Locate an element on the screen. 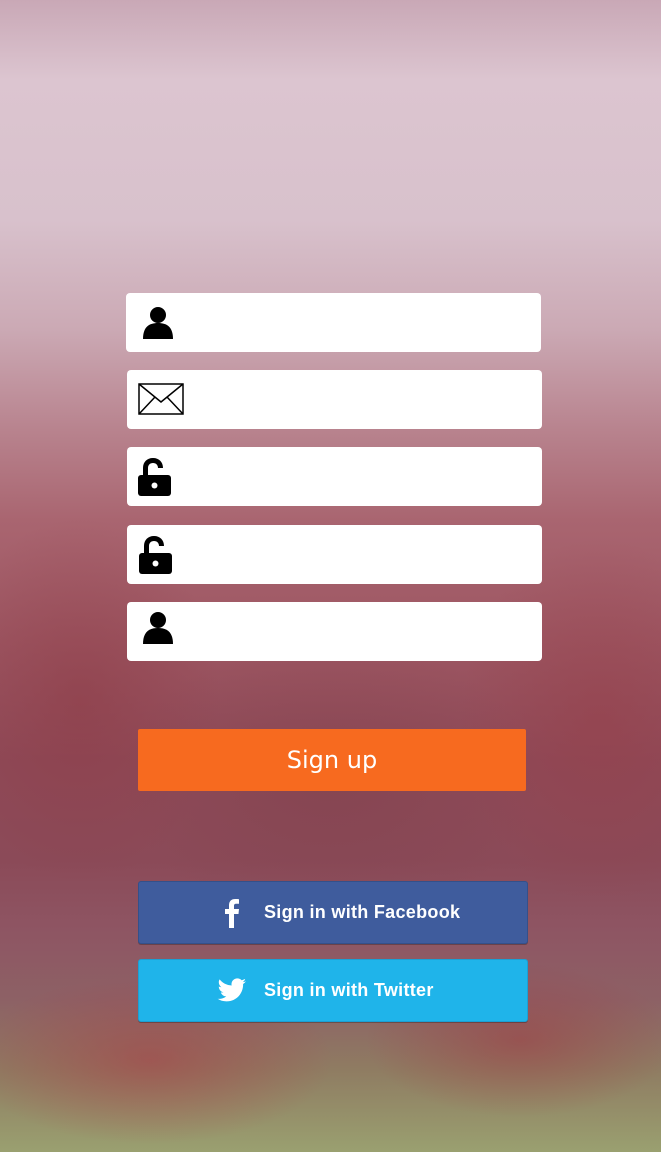  email-input is located at coordinates (364, 400).